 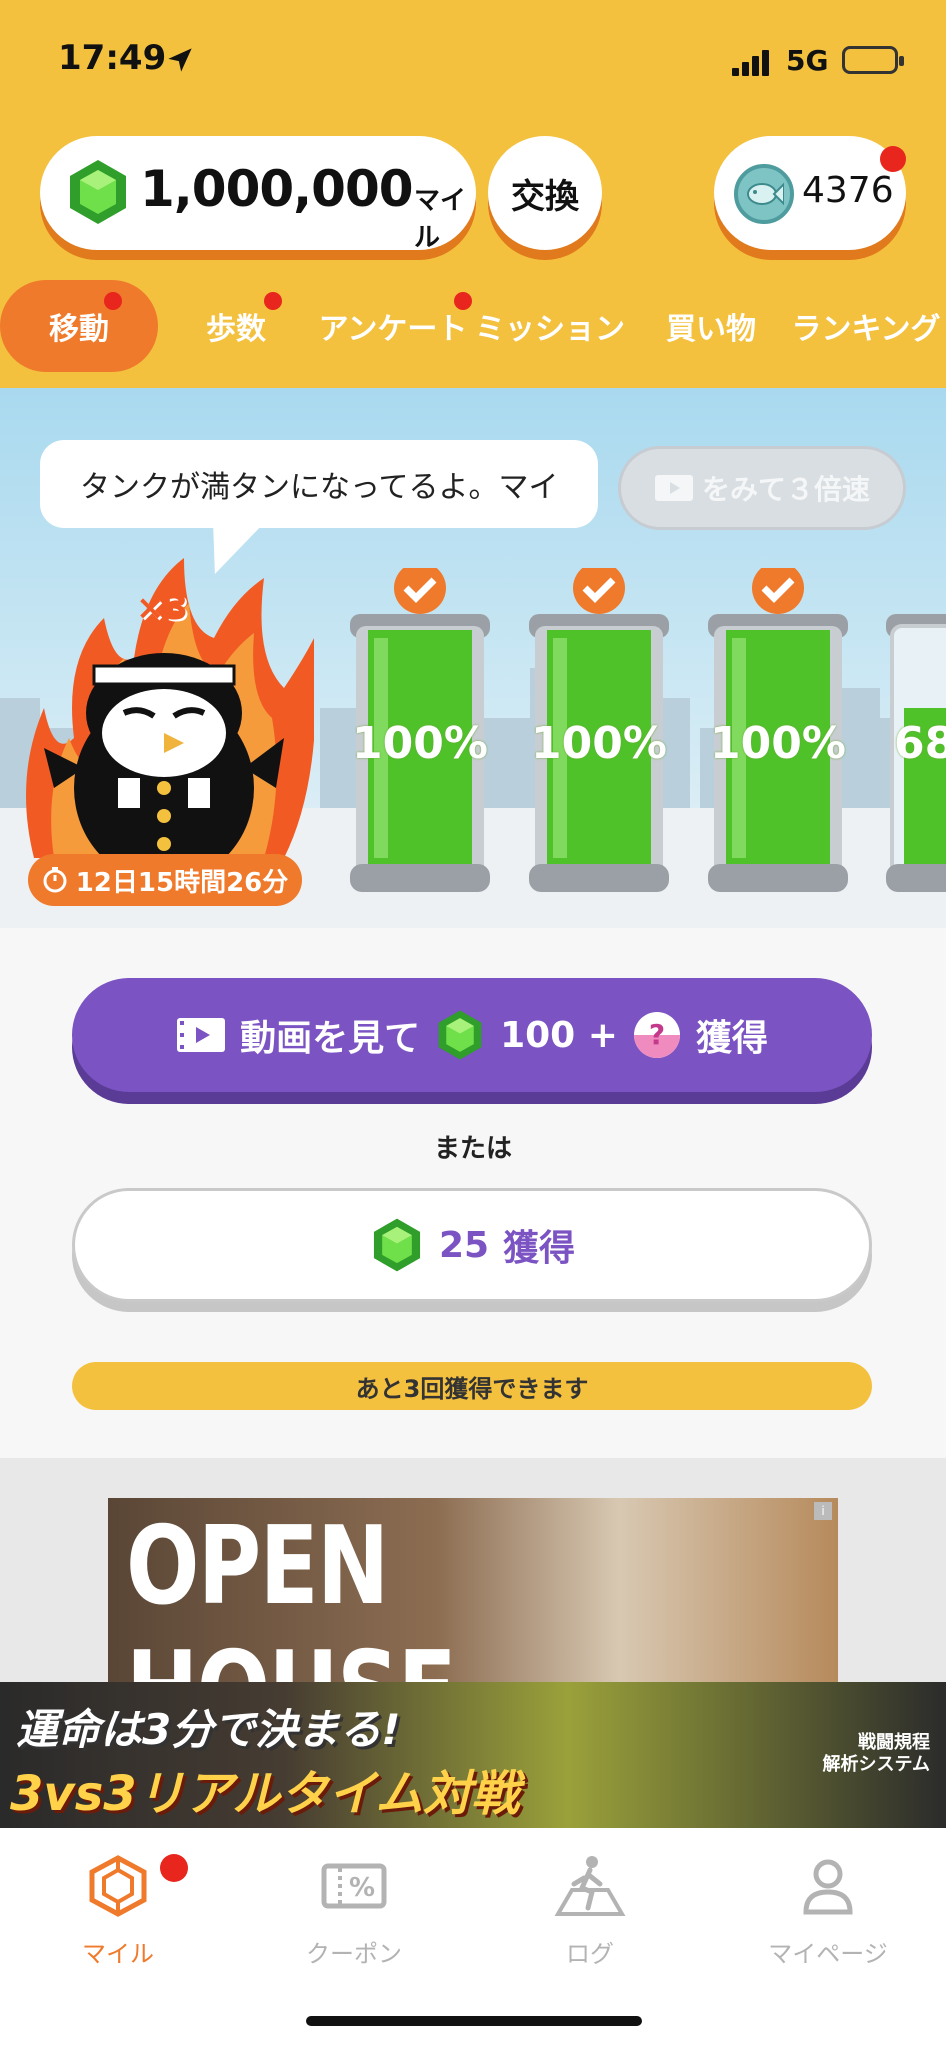 I want to click on tab-ranking: ランキング, so click(x=866, y=326).